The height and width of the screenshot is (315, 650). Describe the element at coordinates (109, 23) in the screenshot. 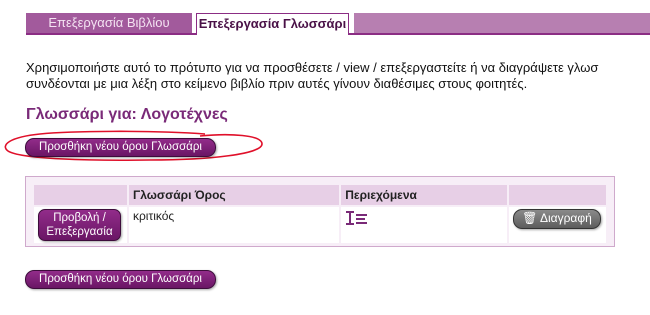

I see `tab-edit-book: Επεξεργασία Βιβλίου` at that location.